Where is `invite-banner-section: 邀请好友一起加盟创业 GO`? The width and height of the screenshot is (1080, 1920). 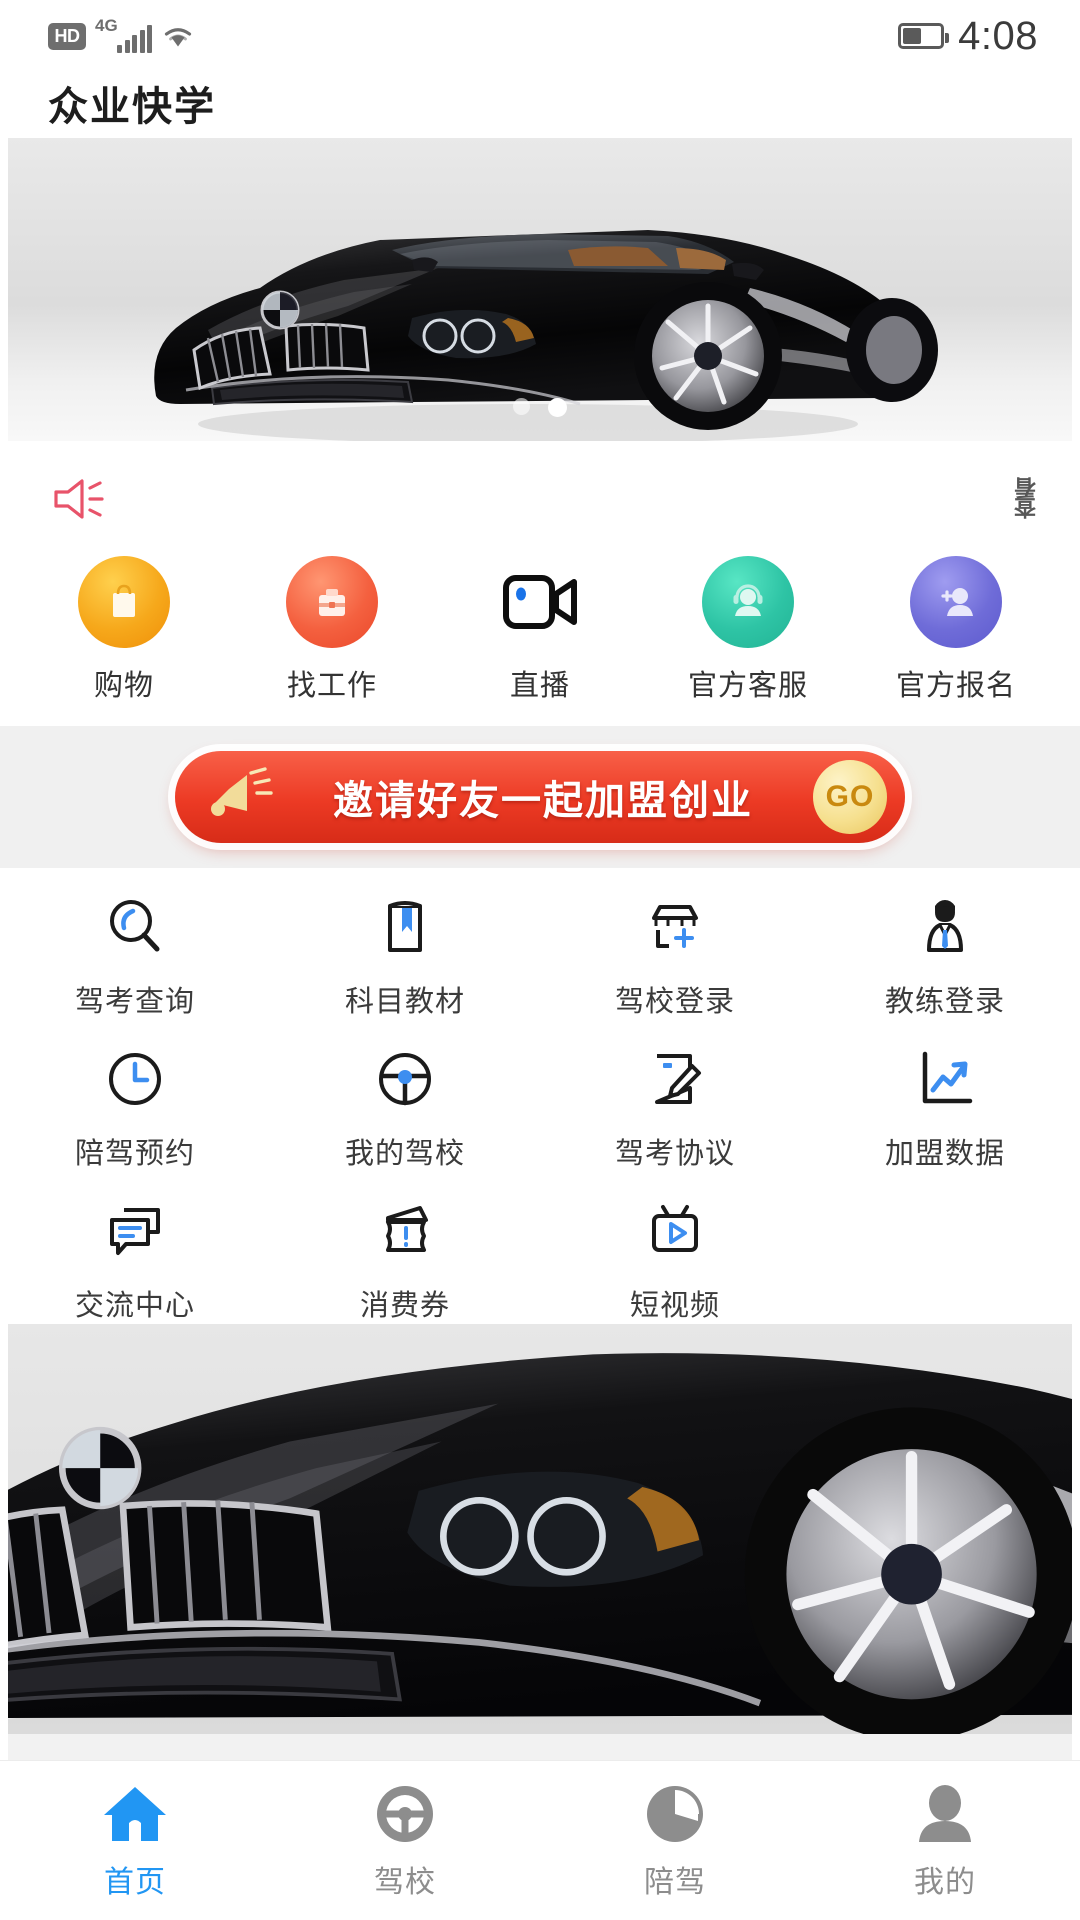
invite-banner-section: 邀请好友一起加盟创业 GO is located at coordinates (540, 797).